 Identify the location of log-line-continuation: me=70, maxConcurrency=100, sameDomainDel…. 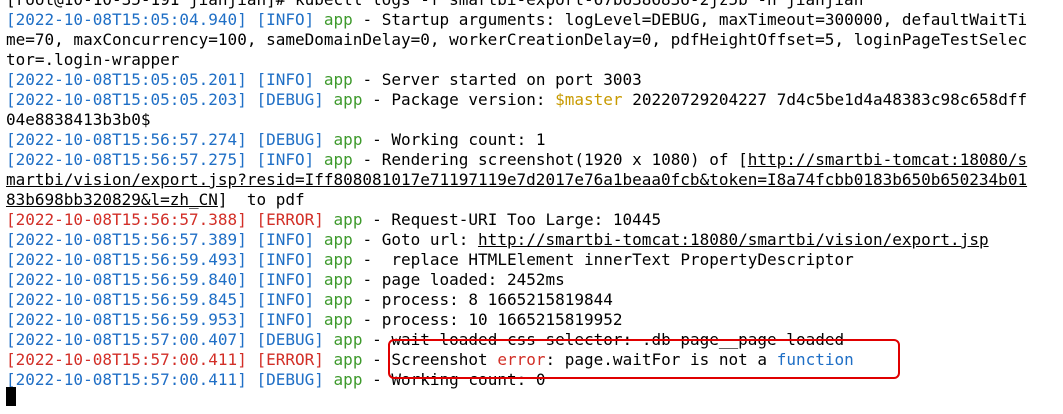
(534, 40).